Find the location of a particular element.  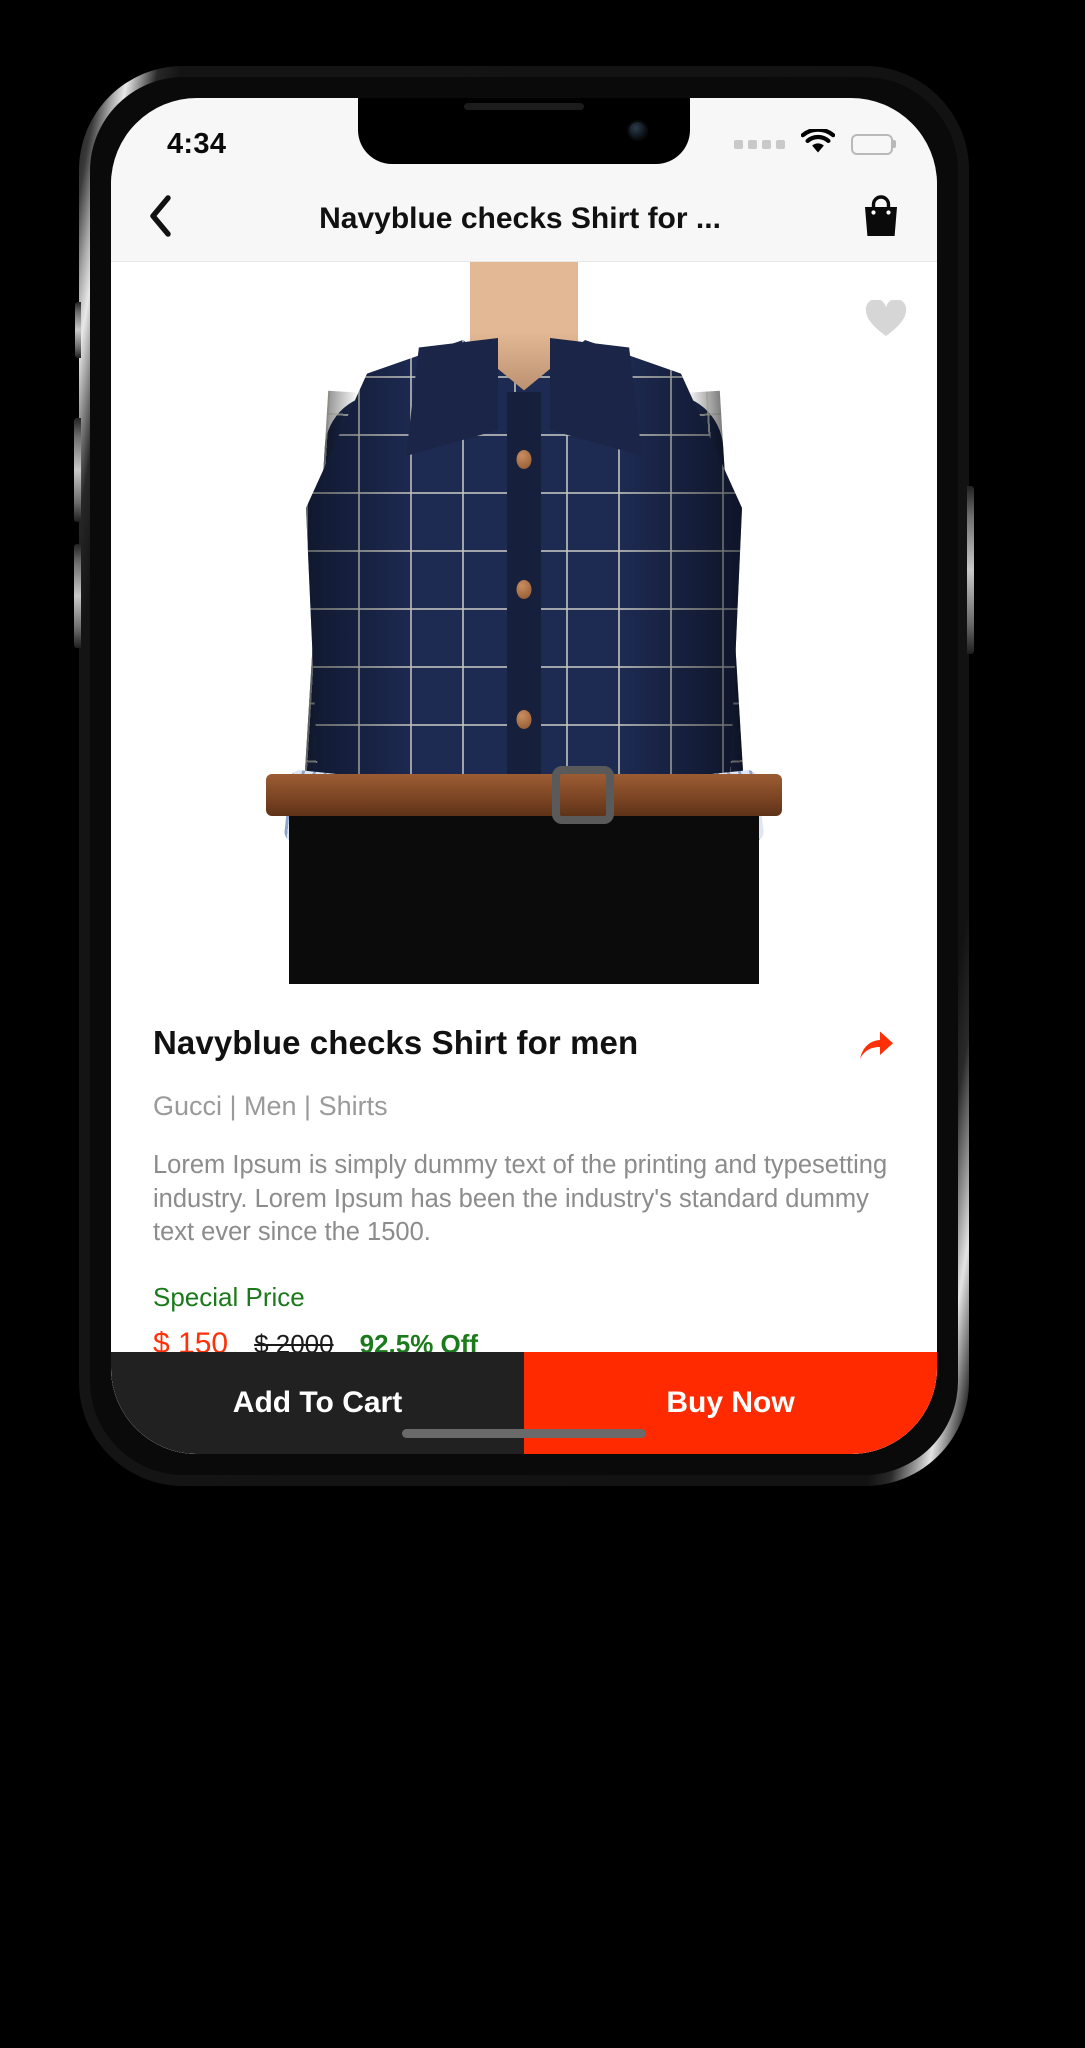

earpiece-speaker is located at coordinates (524, 106).